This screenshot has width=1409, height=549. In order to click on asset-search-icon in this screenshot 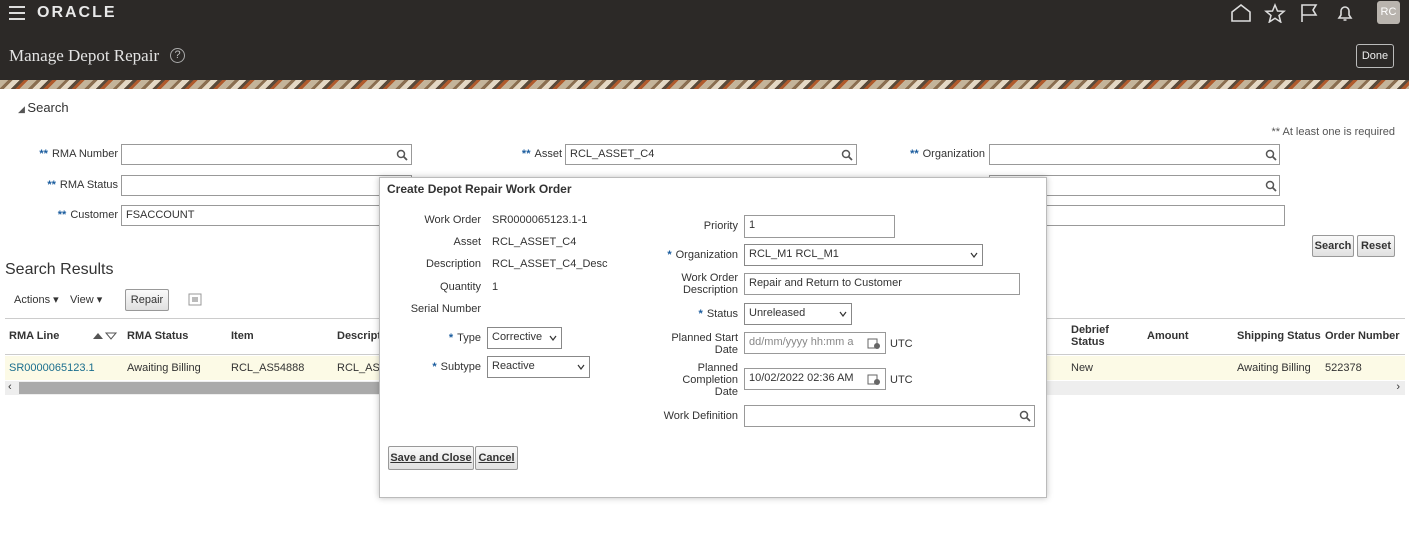, I will do `click(847, 155)`.